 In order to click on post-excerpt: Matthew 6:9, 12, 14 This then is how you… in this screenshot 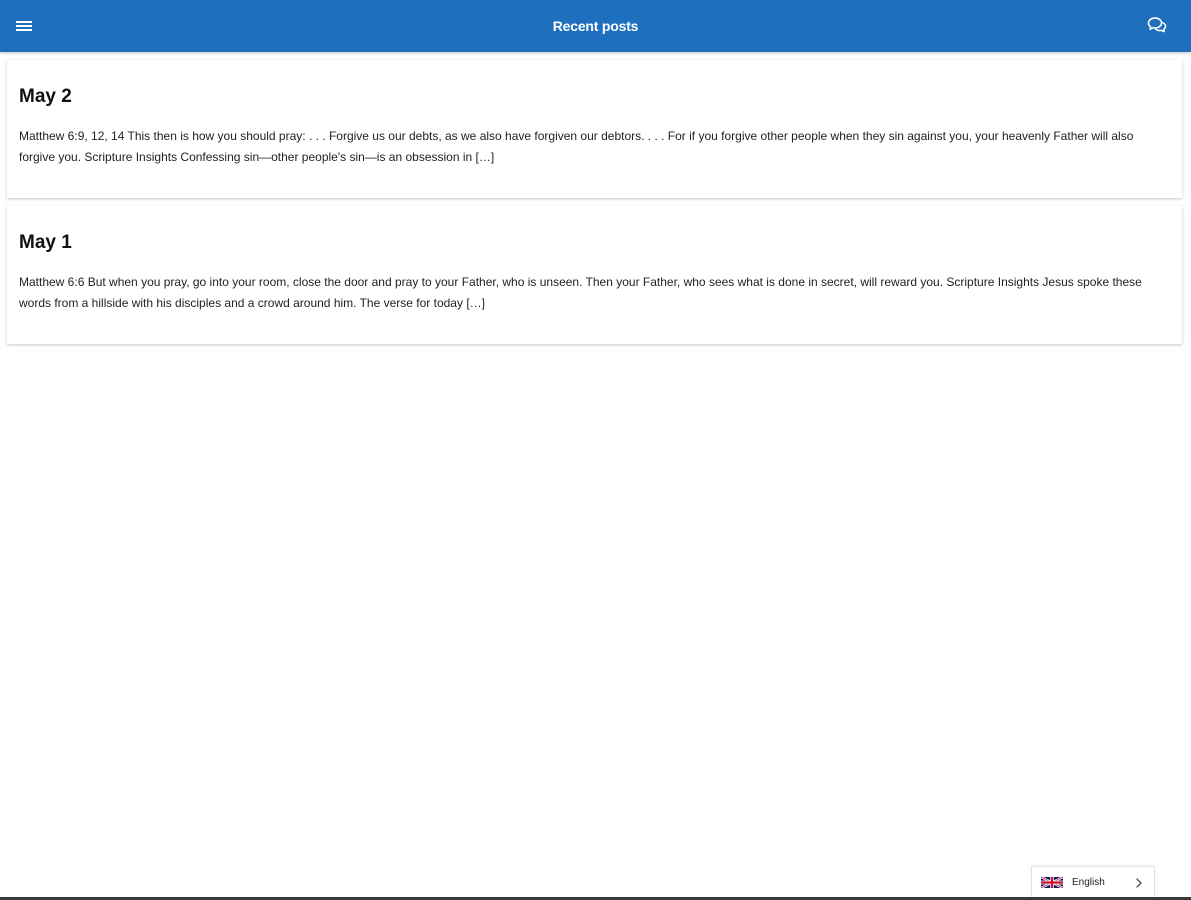, I will do `click(576, 146)`.